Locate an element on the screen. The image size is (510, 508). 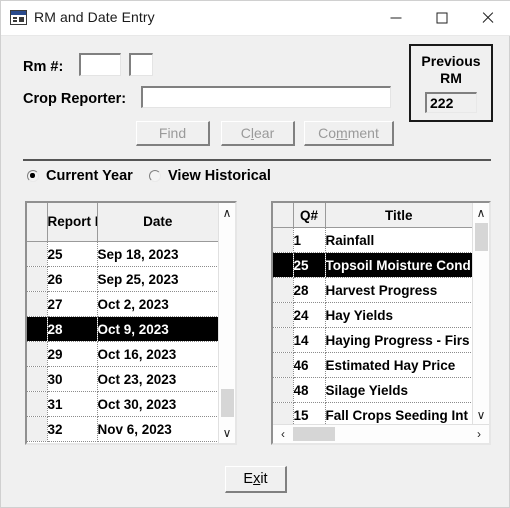
table-row: 48 Silage Yields is located at coordinates (373, 390).